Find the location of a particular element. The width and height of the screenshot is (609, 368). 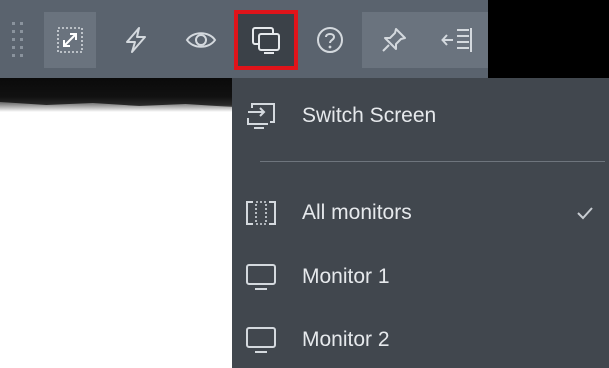

menu-item-monitor-1: Monitor 1 is located at coordinates (420, 277).